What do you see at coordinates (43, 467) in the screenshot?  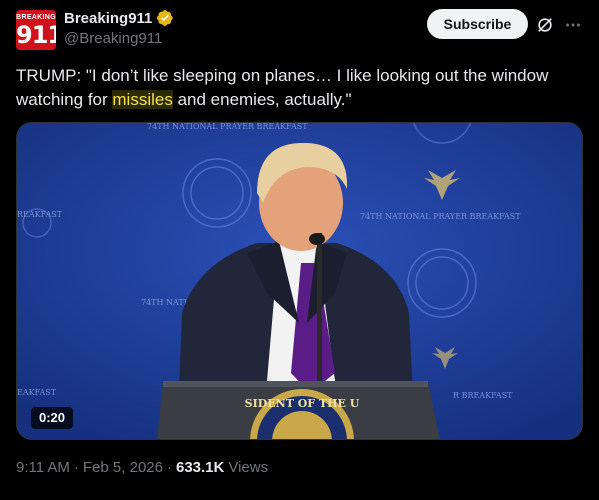 I see `post-time: 9:11 AM` at bounding box center [43, 467].